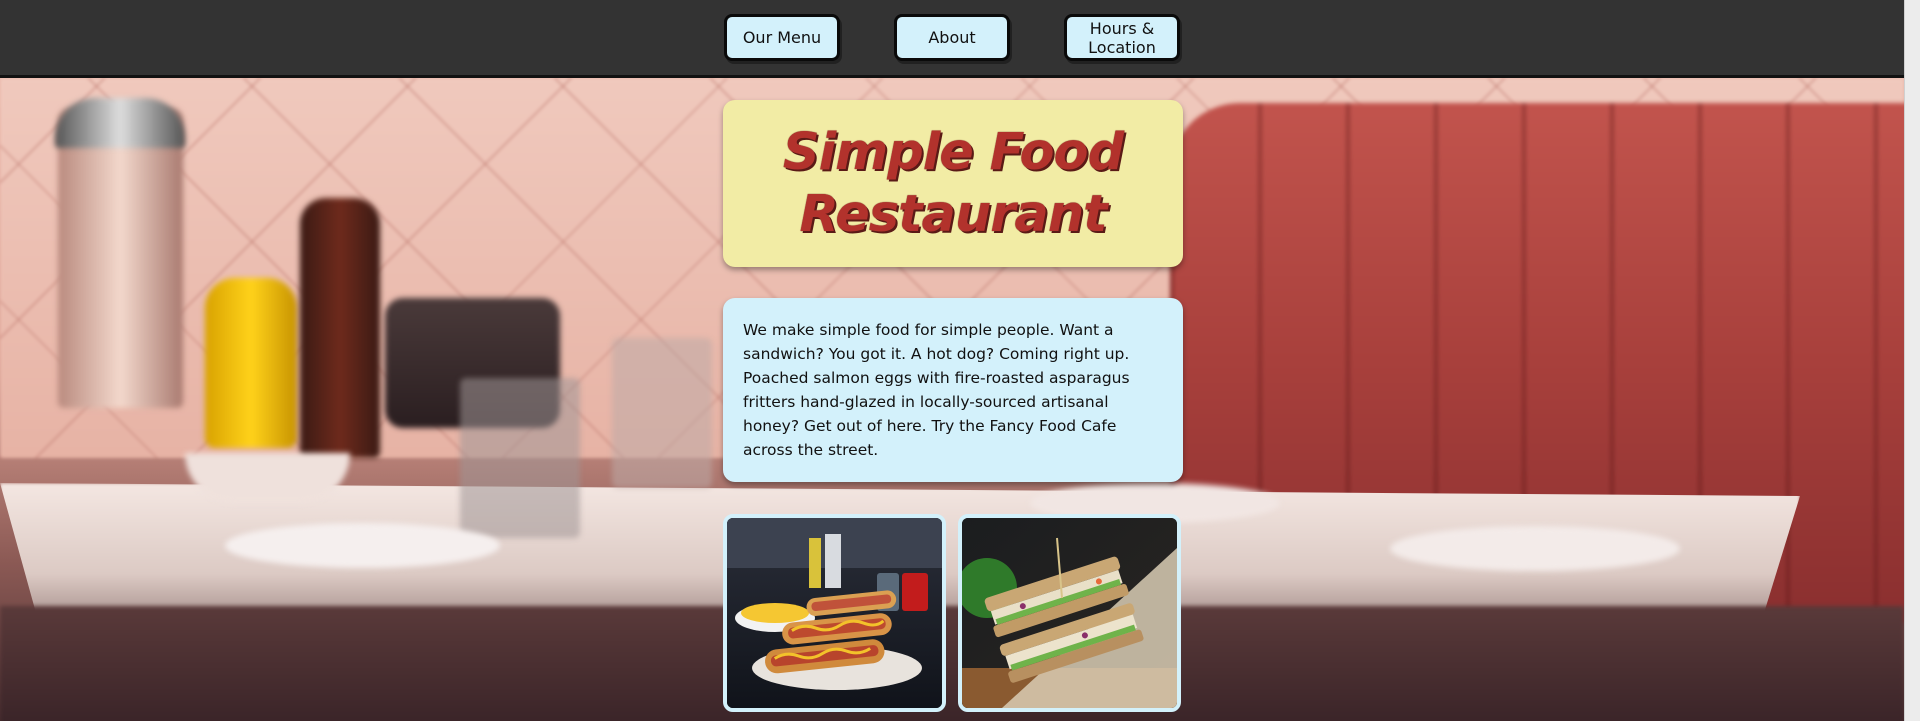  Describe the element at coordinates (267, 478) in the screenshot. I see `bowl` at that location.